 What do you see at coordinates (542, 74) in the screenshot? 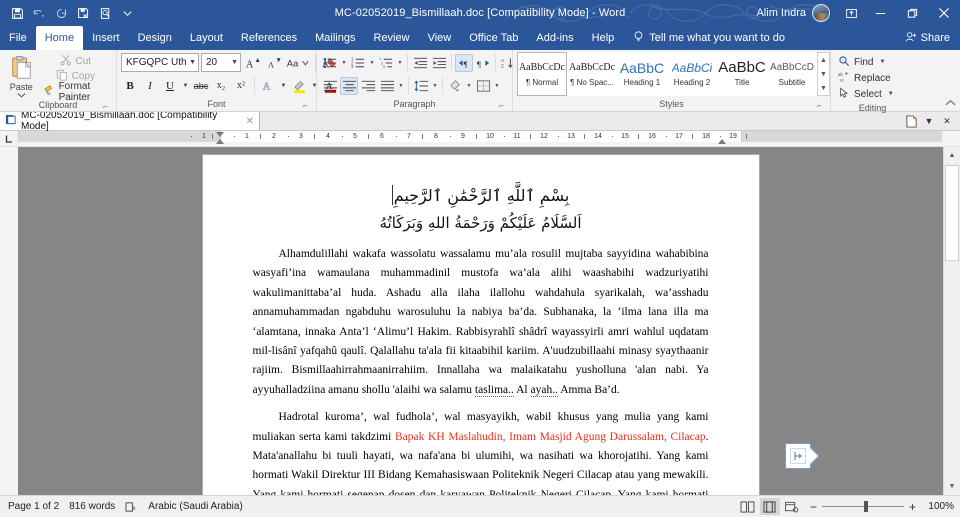
I see `style-normal: AaBbCcDc ¶ Normal` at bounding box center [542, 74].